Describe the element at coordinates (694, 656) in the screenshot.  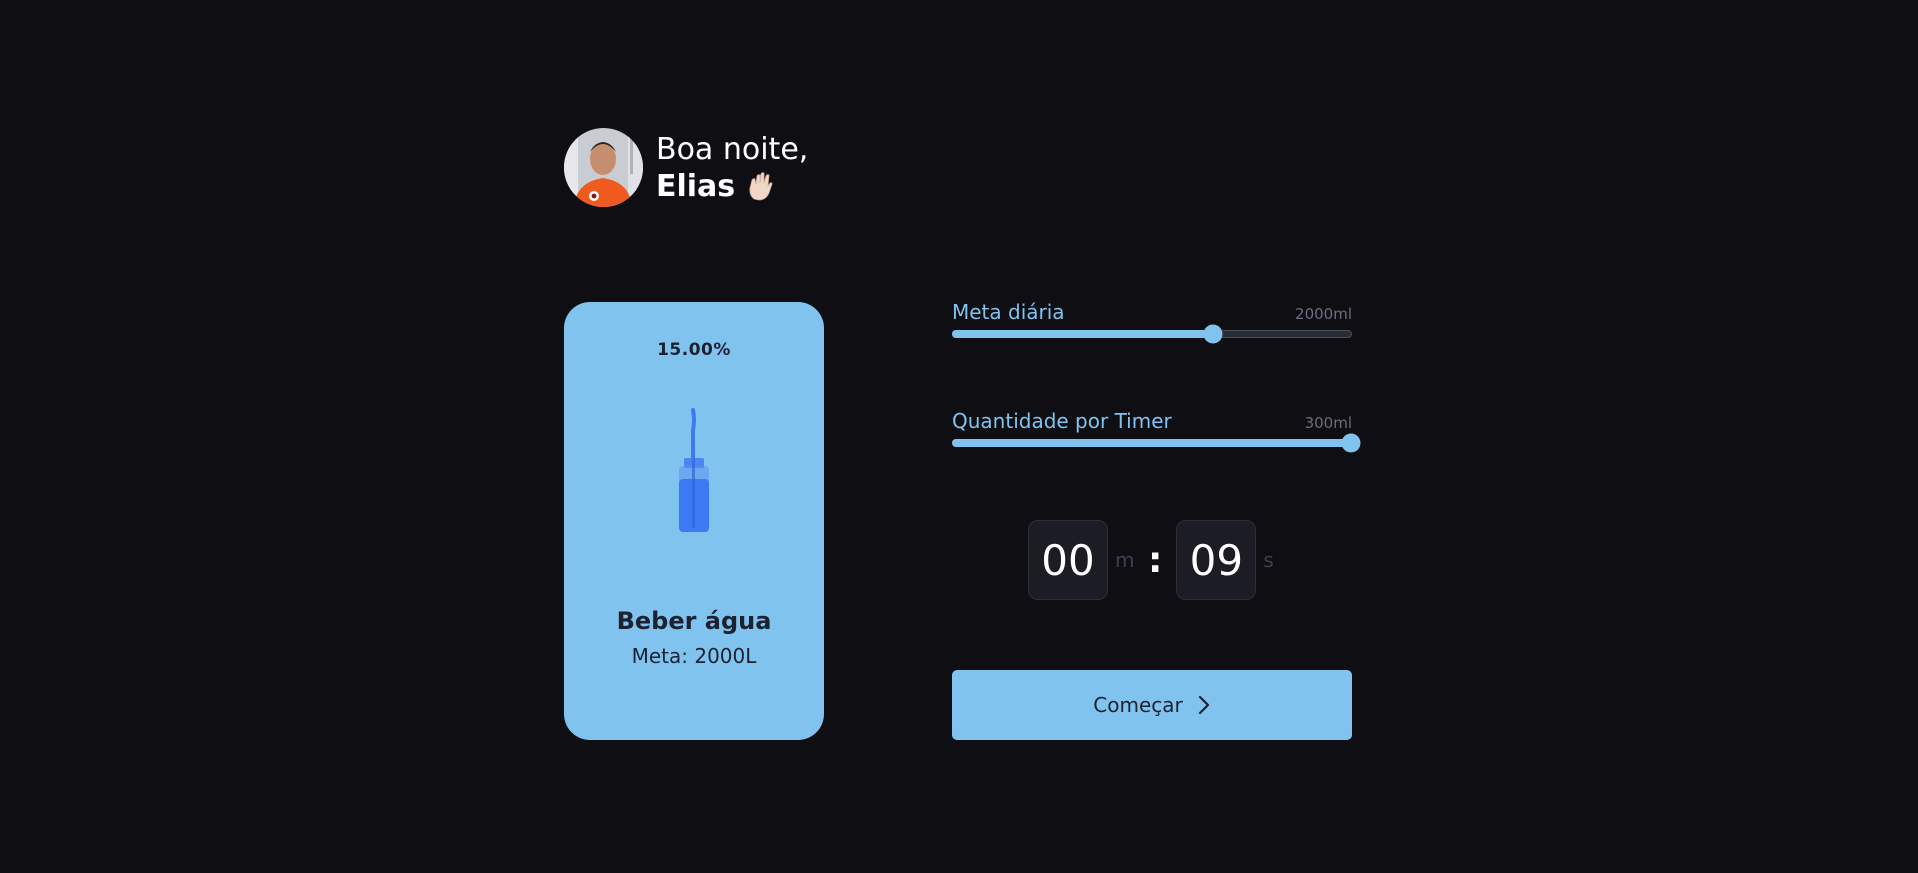
I see `card-goal: Meta: 2000L` at that location.